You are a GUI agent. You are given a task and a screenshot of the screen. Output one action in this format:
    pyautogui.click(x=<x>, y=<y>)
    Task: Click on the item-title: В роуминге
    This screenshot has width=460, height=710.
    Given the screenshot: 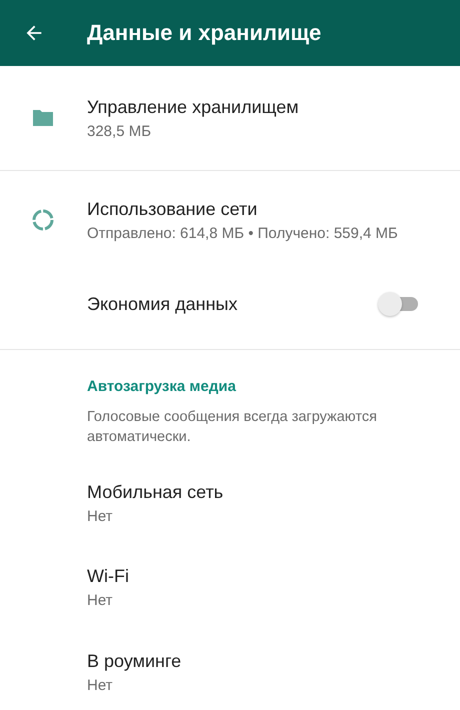 What is the action you would take?
    pyautogui.click(x=134, y=661)
    